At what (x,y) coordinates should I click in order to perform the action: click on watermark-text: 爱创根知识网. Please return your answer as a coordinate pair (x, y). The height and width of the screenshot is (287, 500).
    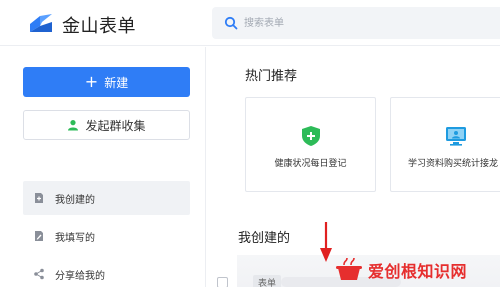
    Looking at the image, I should click on (418, 271).